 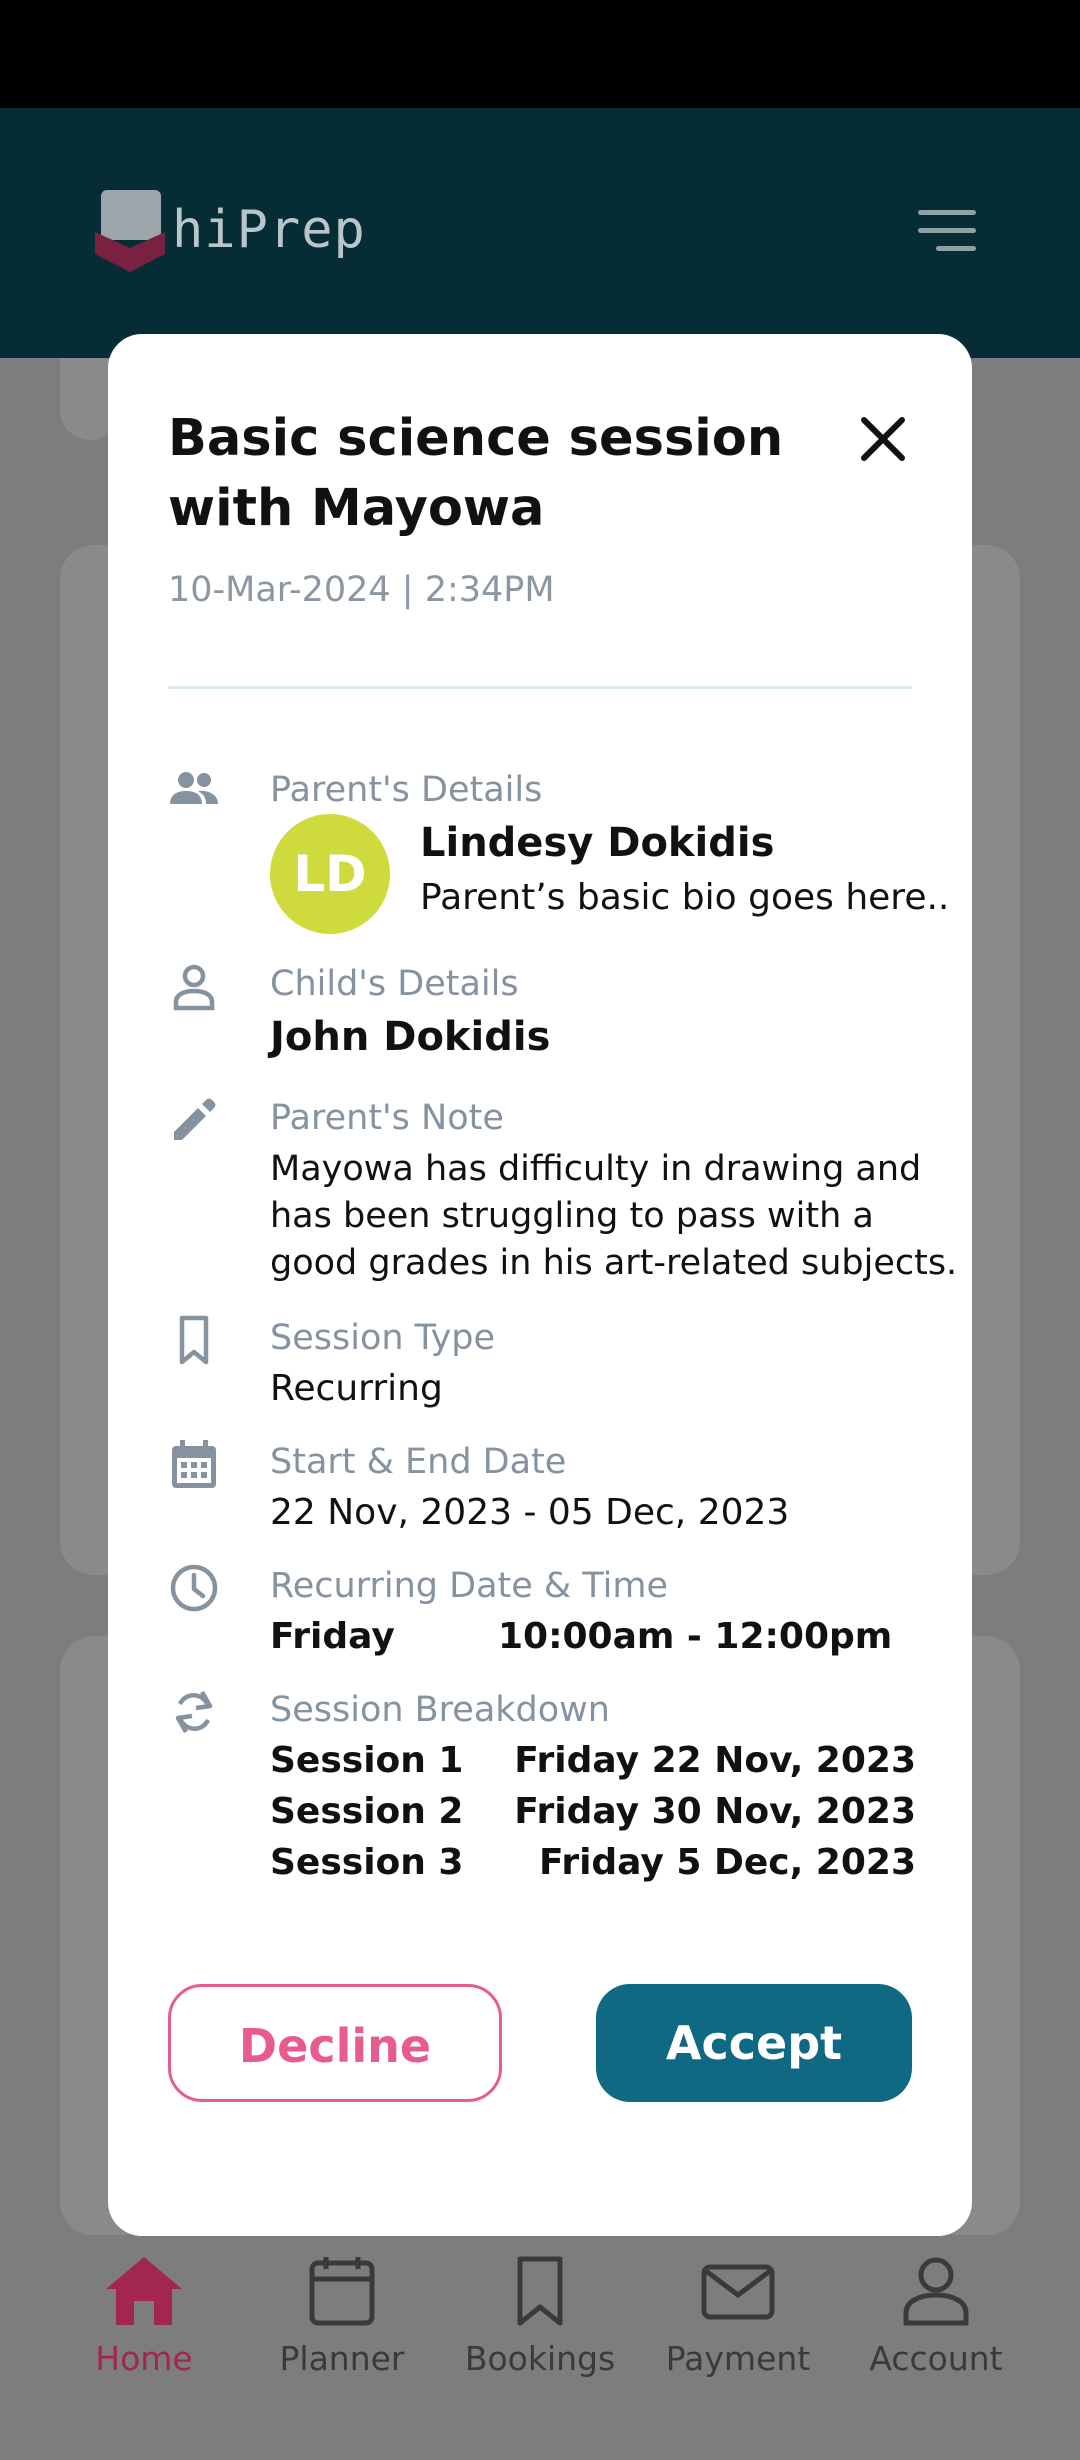 I want to click on parent-name: Lindesy Dokidis, so click(x=597, y=843).